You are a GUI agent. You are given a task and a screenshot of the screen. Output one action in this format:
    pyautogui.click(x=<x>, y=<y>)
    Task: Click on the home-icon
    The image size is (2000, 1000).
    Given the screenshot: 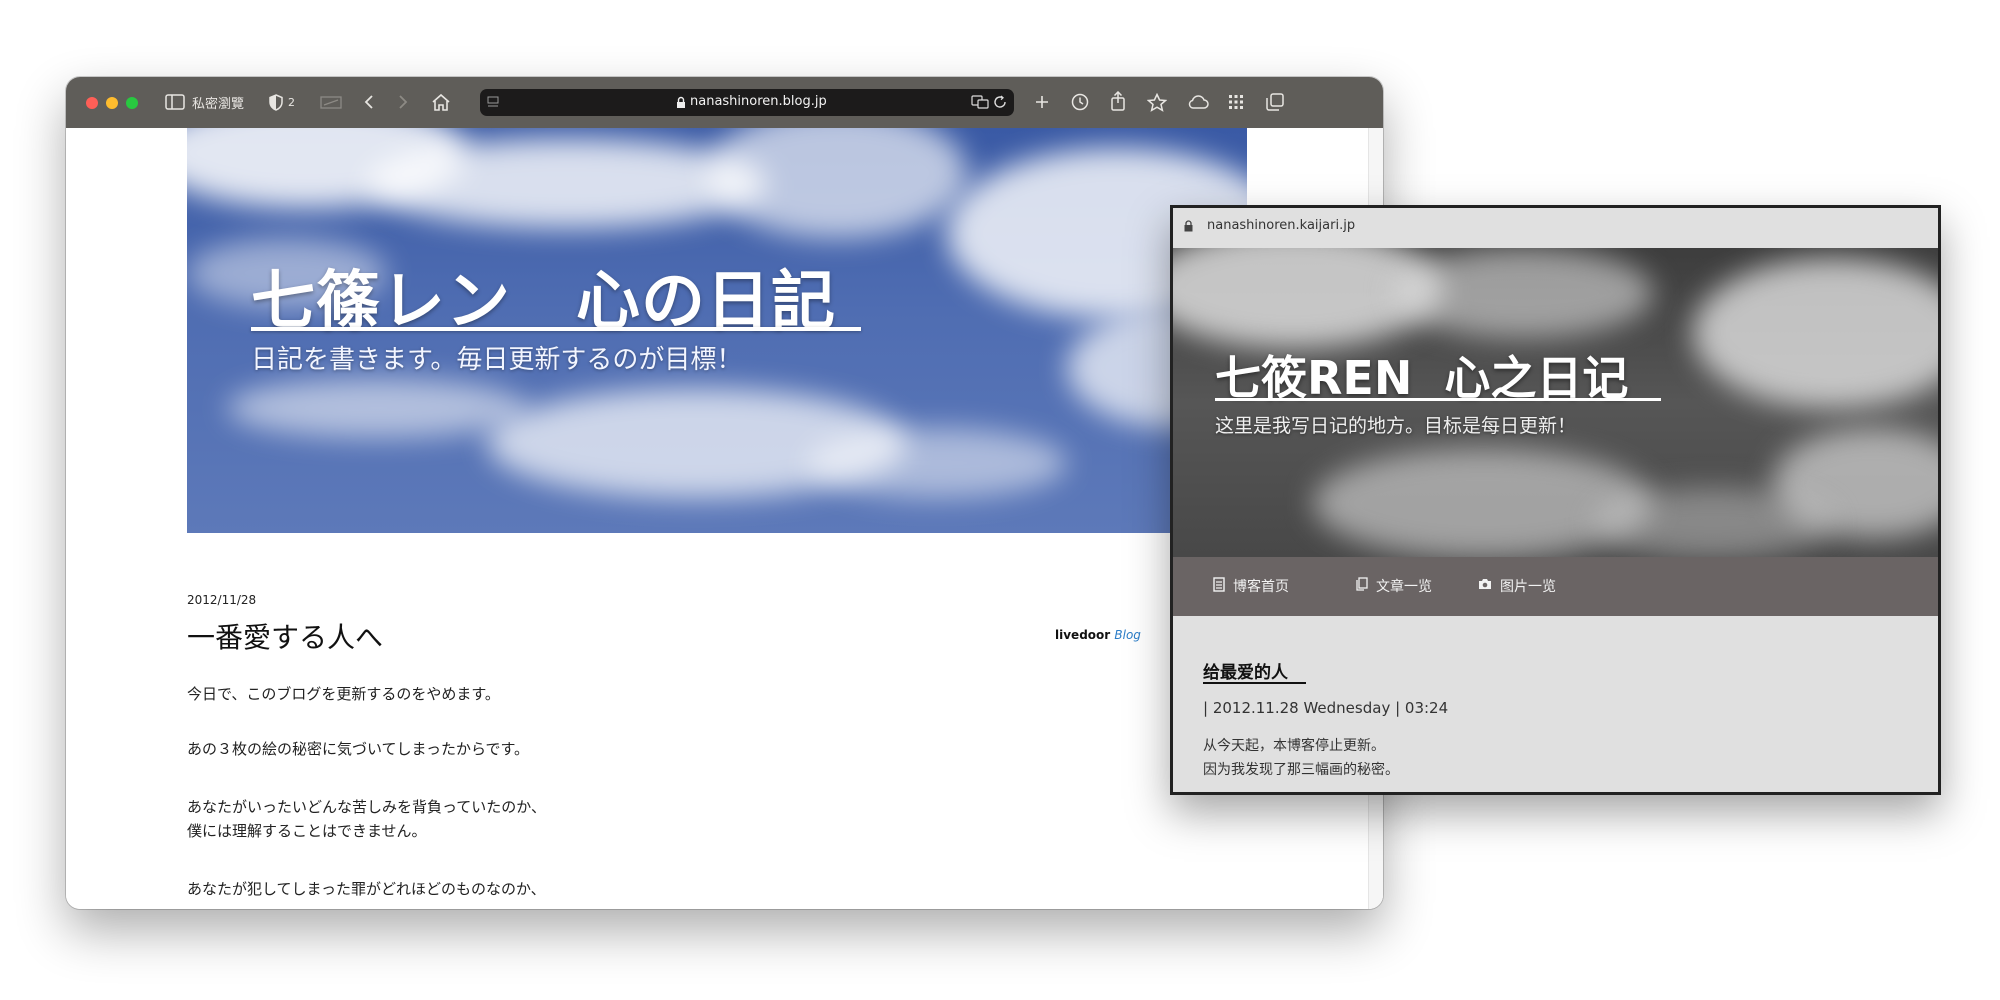 What is the action you would take?
    pyautogui.click(x=441, y=102)
    